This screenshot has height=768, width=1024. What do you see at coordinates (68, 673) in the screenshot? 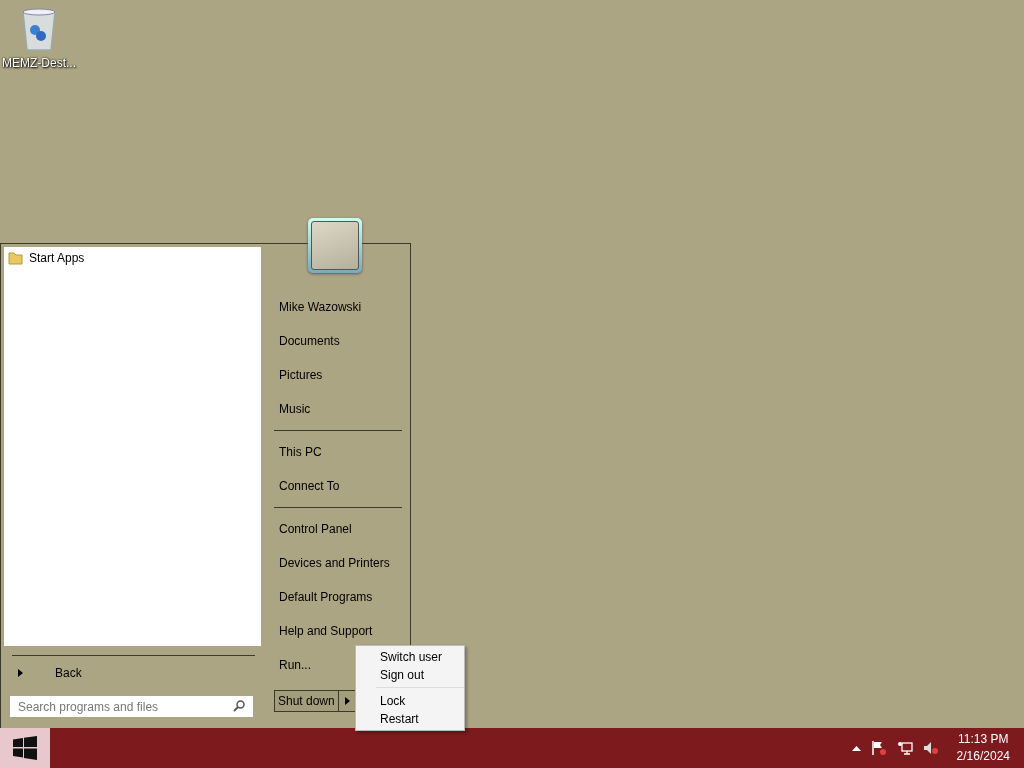
I see `back-link: Back` at bounding box center [68, 673].